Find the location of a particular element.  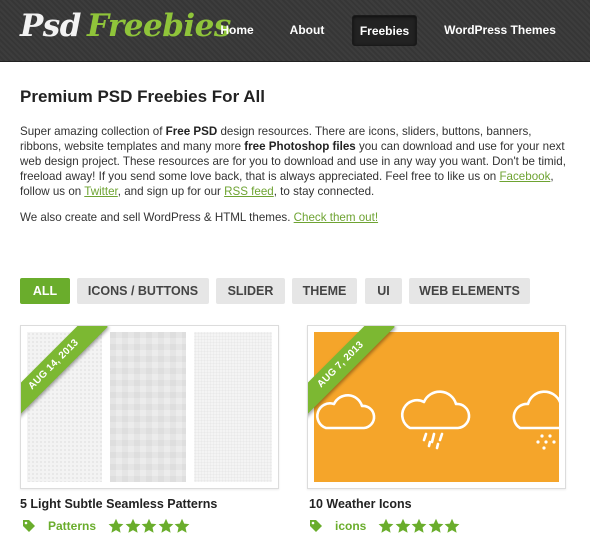

nav-about: About is located at coordinates (307, 30).